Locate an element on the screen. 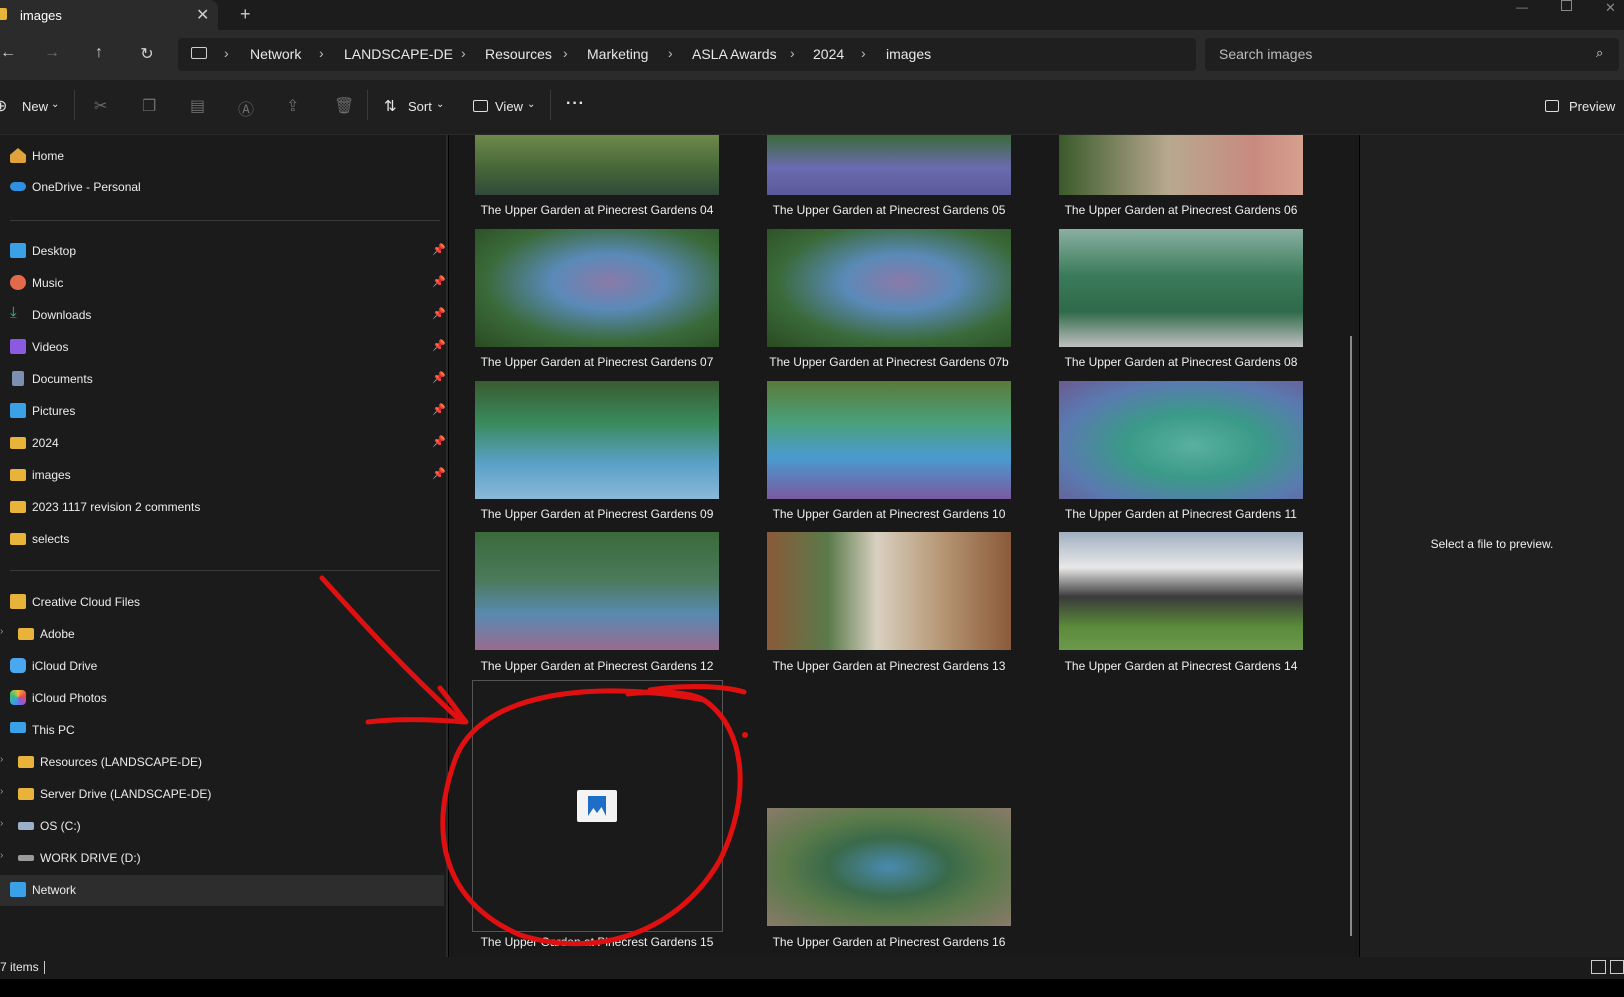 This screenshot has height=997, width=1624. tiles-view-icon is located at coordinates (1617, 967).